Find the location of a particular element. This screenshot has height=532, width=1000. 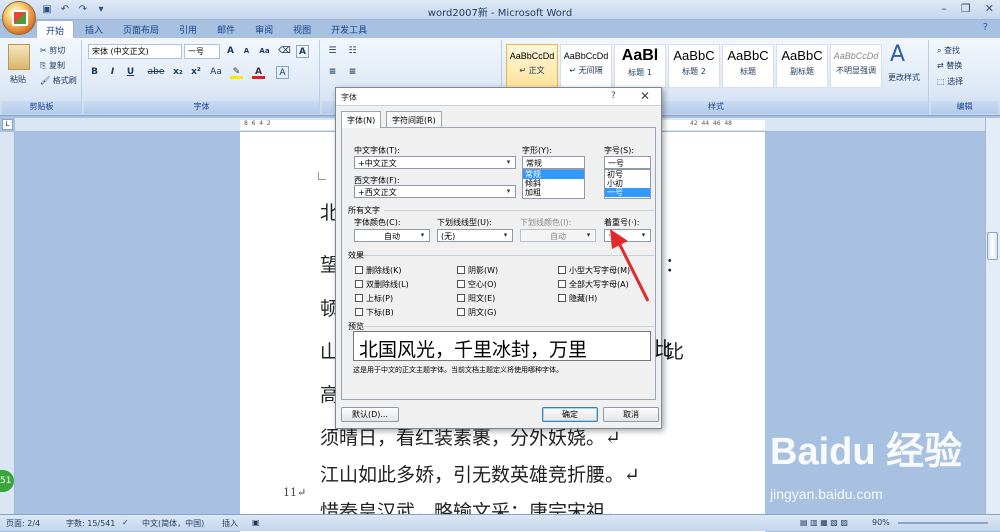

align-center-icon: ≡ is located at coordinates (352, 72).